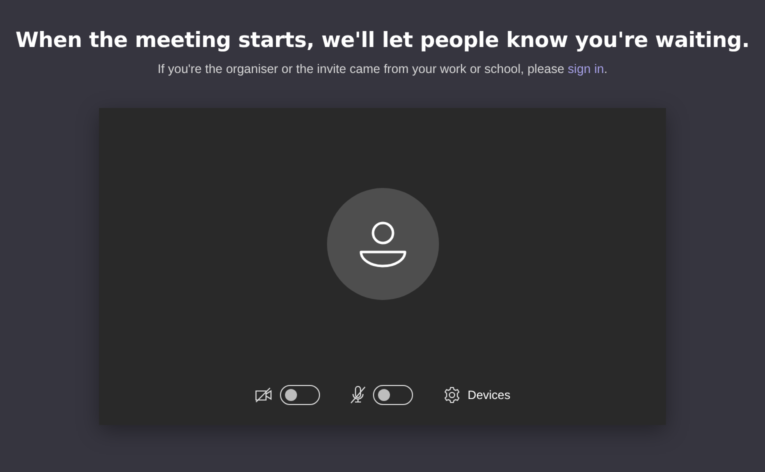  I want to click on settings-icon, so click(451, 395).